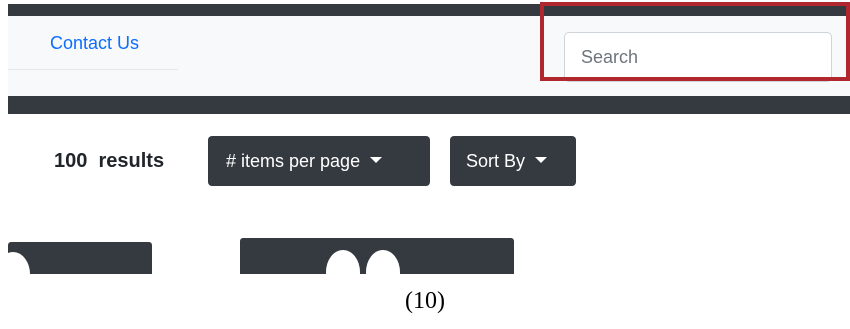  What do you see at coordinates (109, 161) in the screenshot?
I see `results-count: 100 results` at bounding box center [109, 161].